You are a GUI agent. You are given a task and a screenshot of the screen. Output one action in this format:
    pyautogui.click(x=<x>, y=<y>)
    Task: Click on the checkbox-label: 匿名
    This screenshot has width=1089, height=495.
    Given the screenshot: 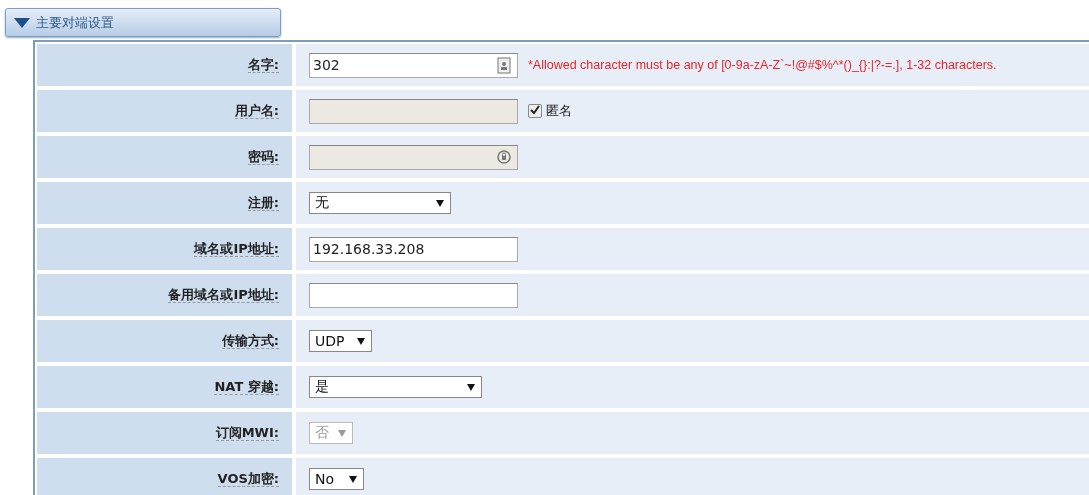 What is the action you would take?
    pyautogui.click(x=559, y=111)
    